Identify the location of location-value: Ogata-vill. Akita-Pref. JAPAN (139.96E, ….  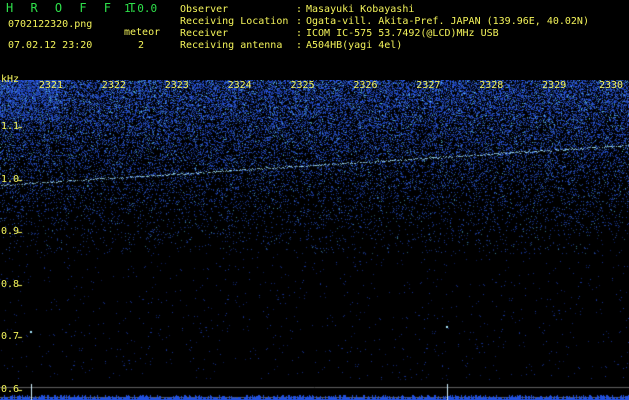
(447, 21).